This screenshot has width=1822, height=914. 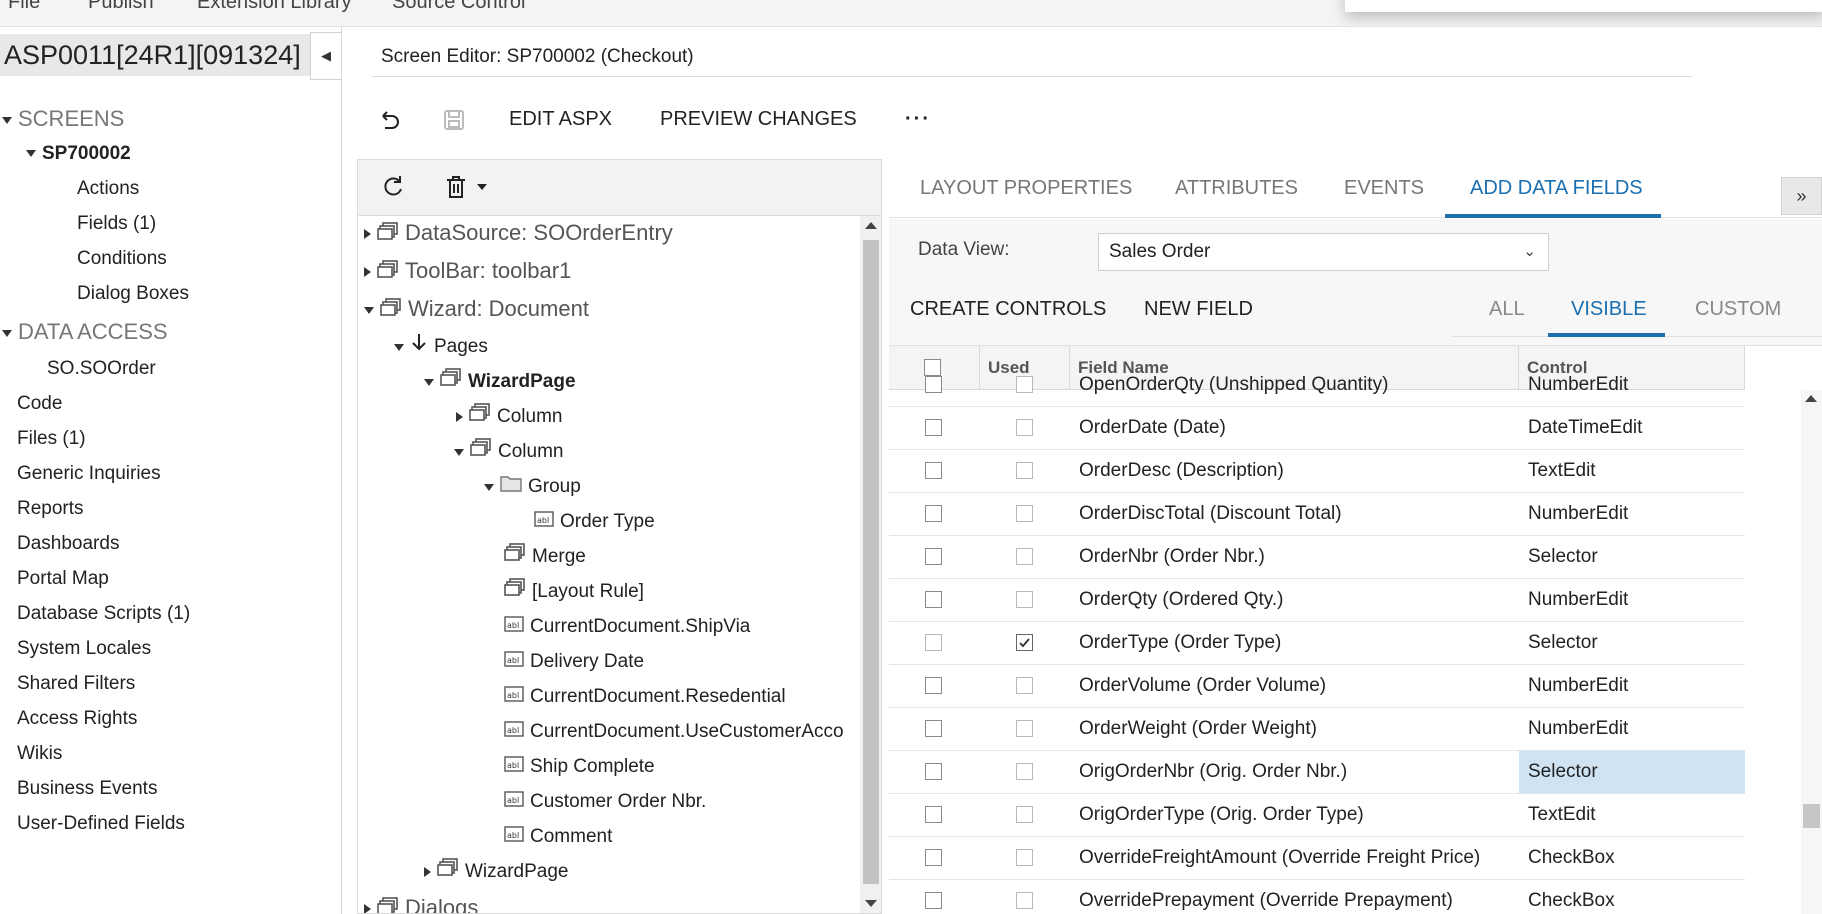 What do you see at coordinates (1236, 188) in the screenshot?
I see `tab-attributes: ATTRIBUTES` at bounding box center [1236, 188].